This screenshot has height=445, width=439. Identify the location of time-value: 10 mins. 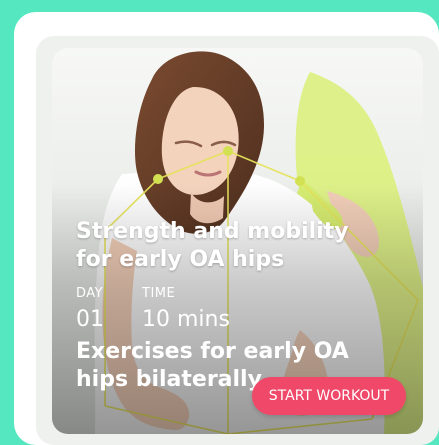
(186, 319).